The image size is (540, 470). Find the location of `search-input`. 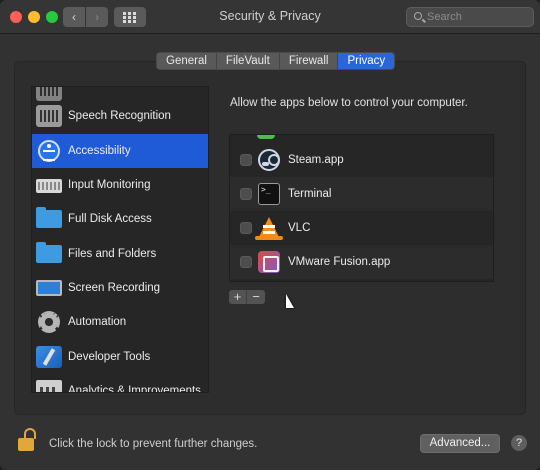

search-input is located at coordinates (477, 17).